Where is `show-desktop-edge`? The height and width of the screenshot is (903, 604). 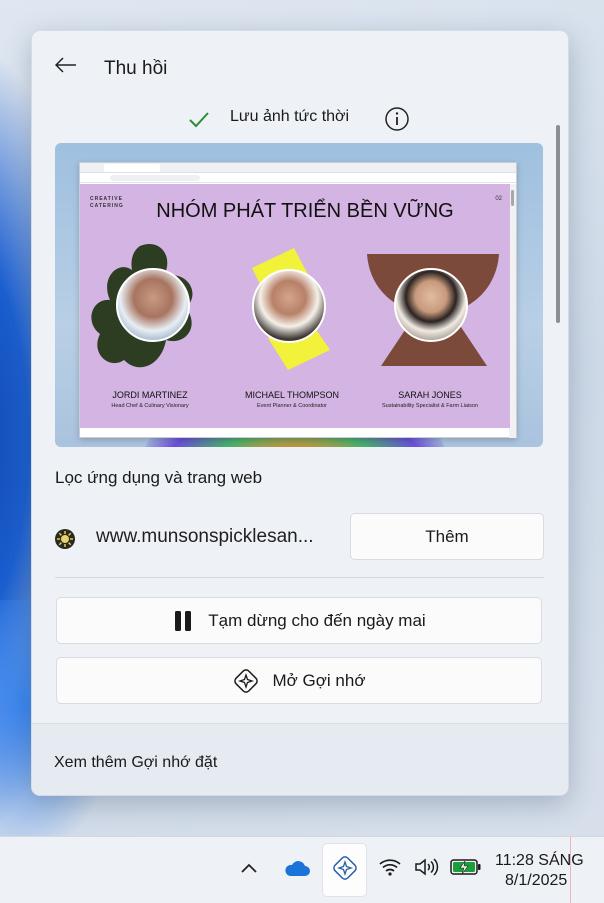
show-desktop-edge is located at coordinates (570, 870).